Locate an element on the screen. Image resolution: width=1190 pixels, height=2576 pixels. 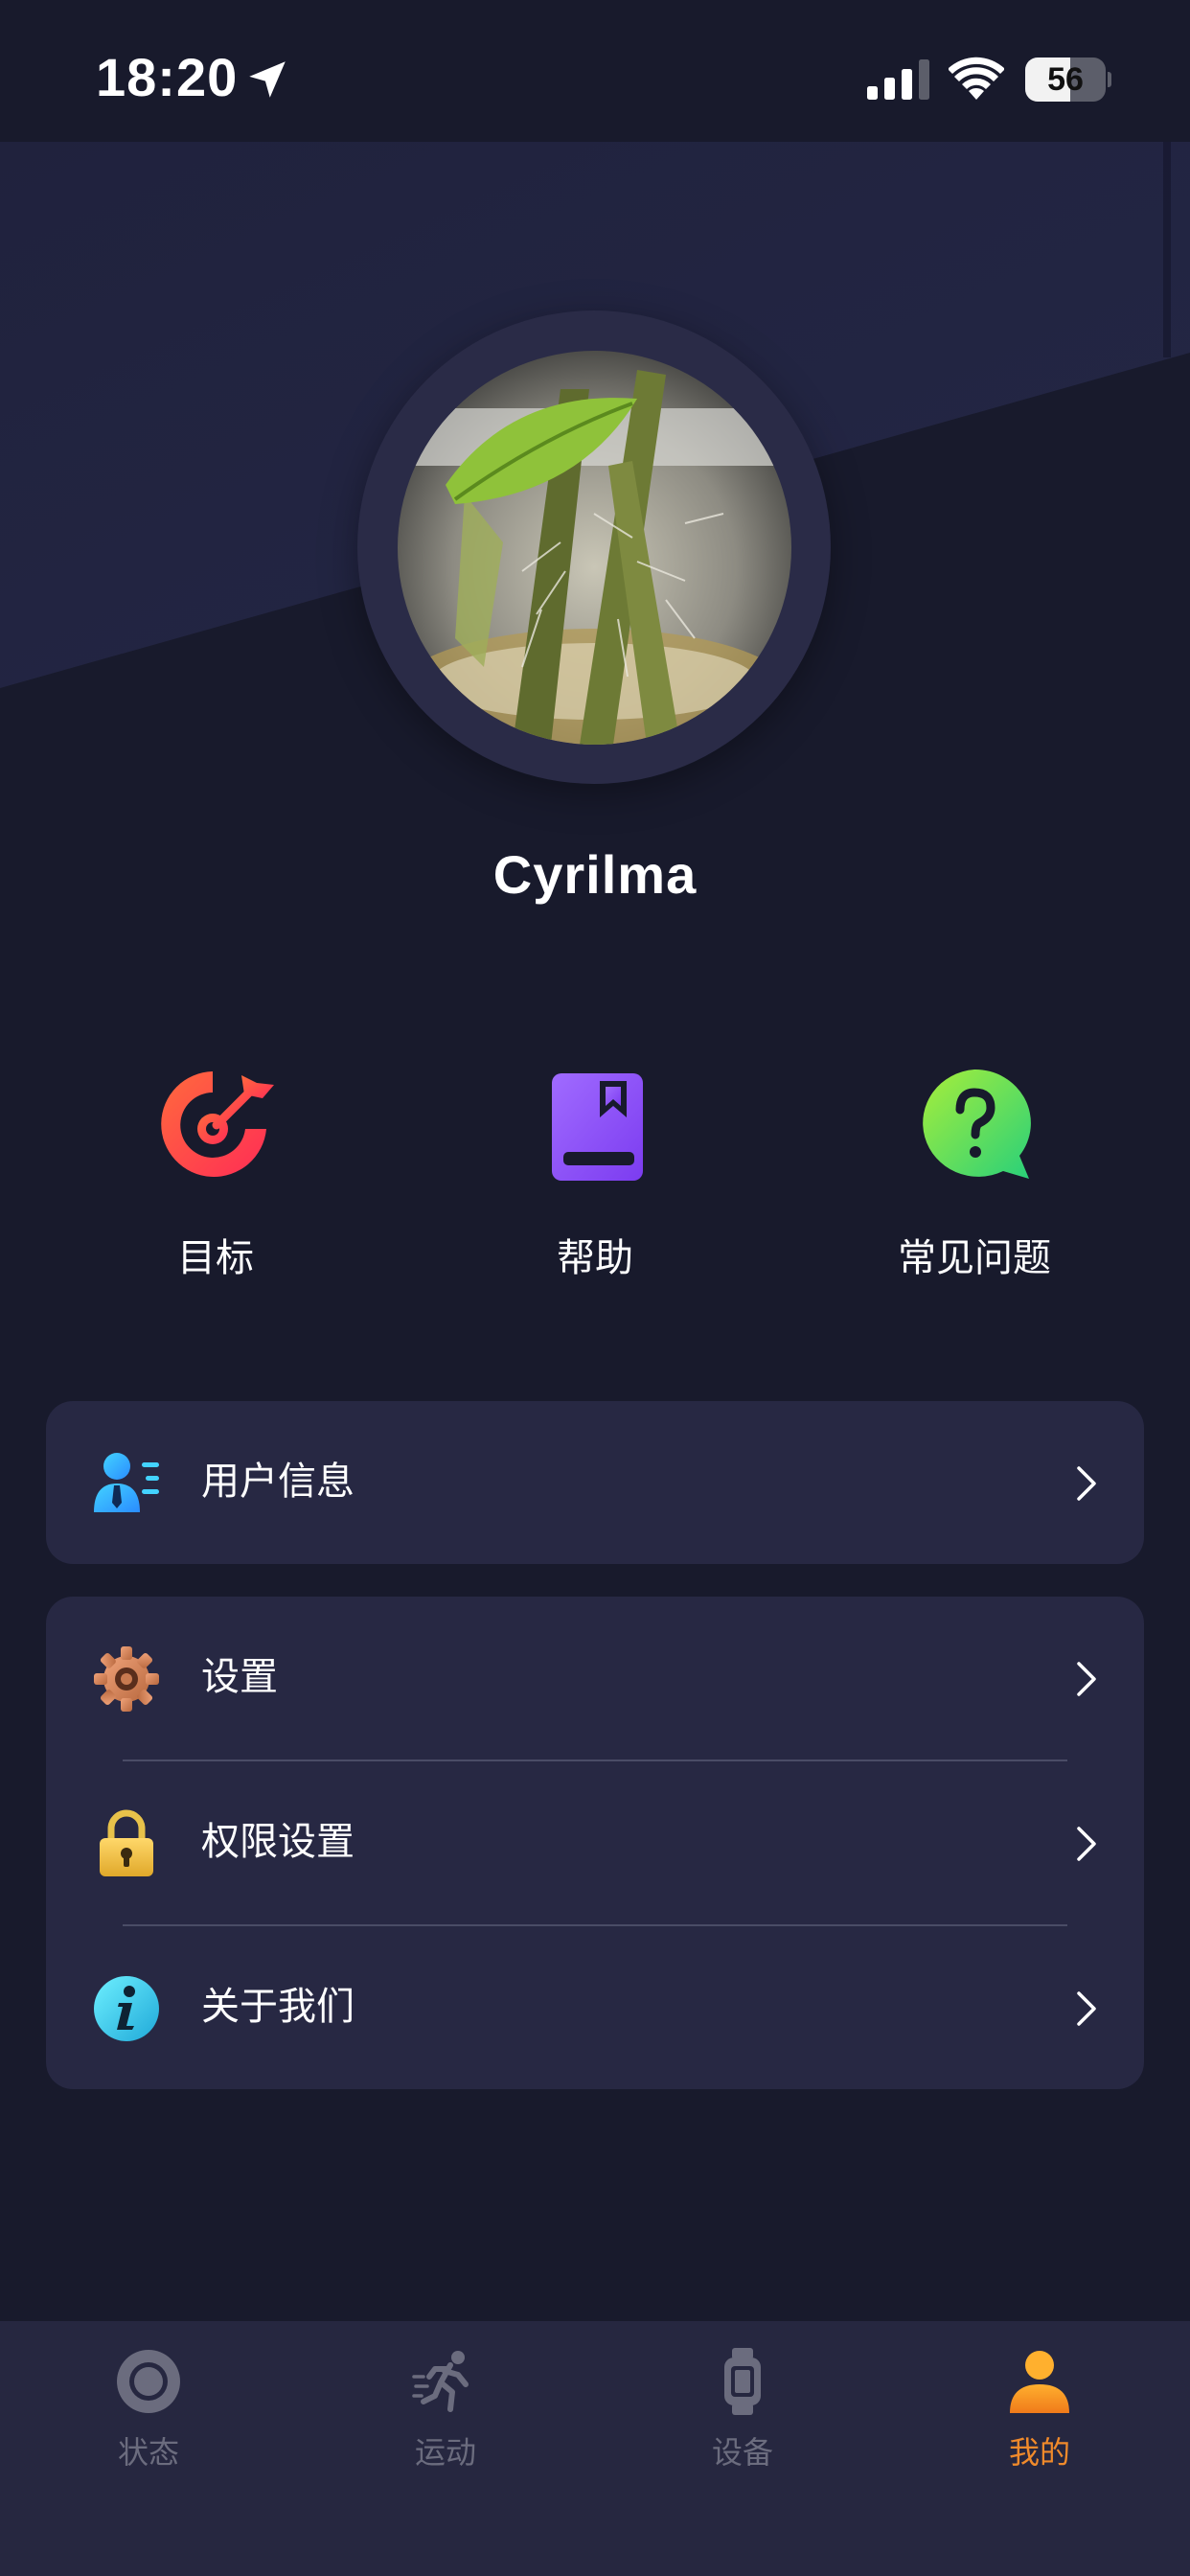
menu-item-permissions-label: 权限设置 is located at coordinates (278, 1842).